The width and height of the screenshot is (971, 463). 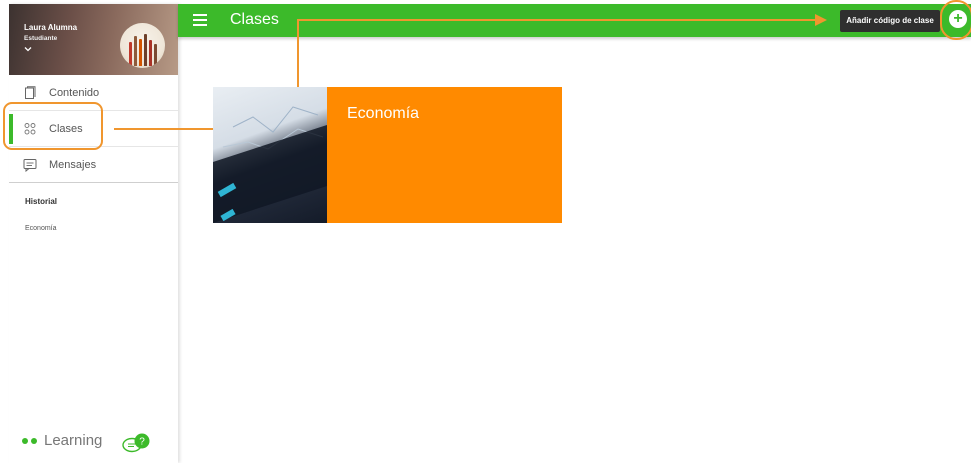 What do you see at coordinates (73, 164) in the screenshot?
I see `sidebar-item-label: Mensajes` at bounding box center [73, 164].